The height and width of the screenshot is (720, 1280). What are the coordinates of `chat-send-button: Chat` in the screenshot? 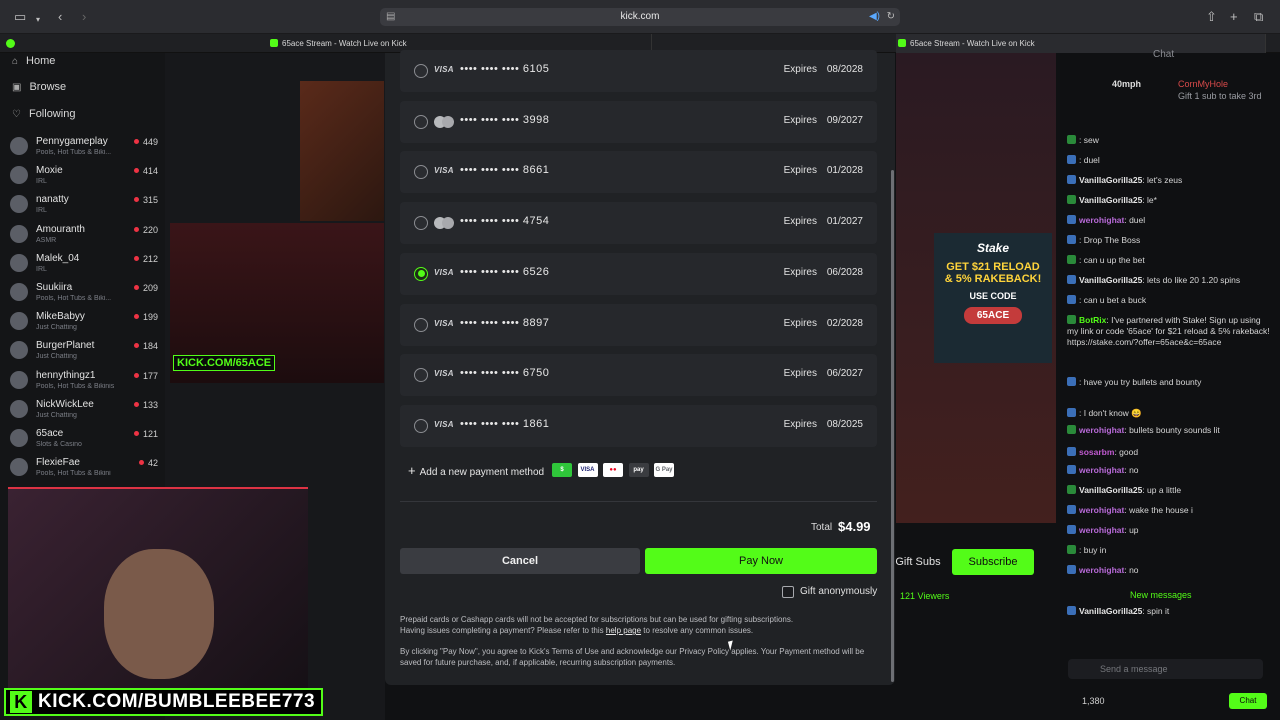 It's located at (1248, 701).